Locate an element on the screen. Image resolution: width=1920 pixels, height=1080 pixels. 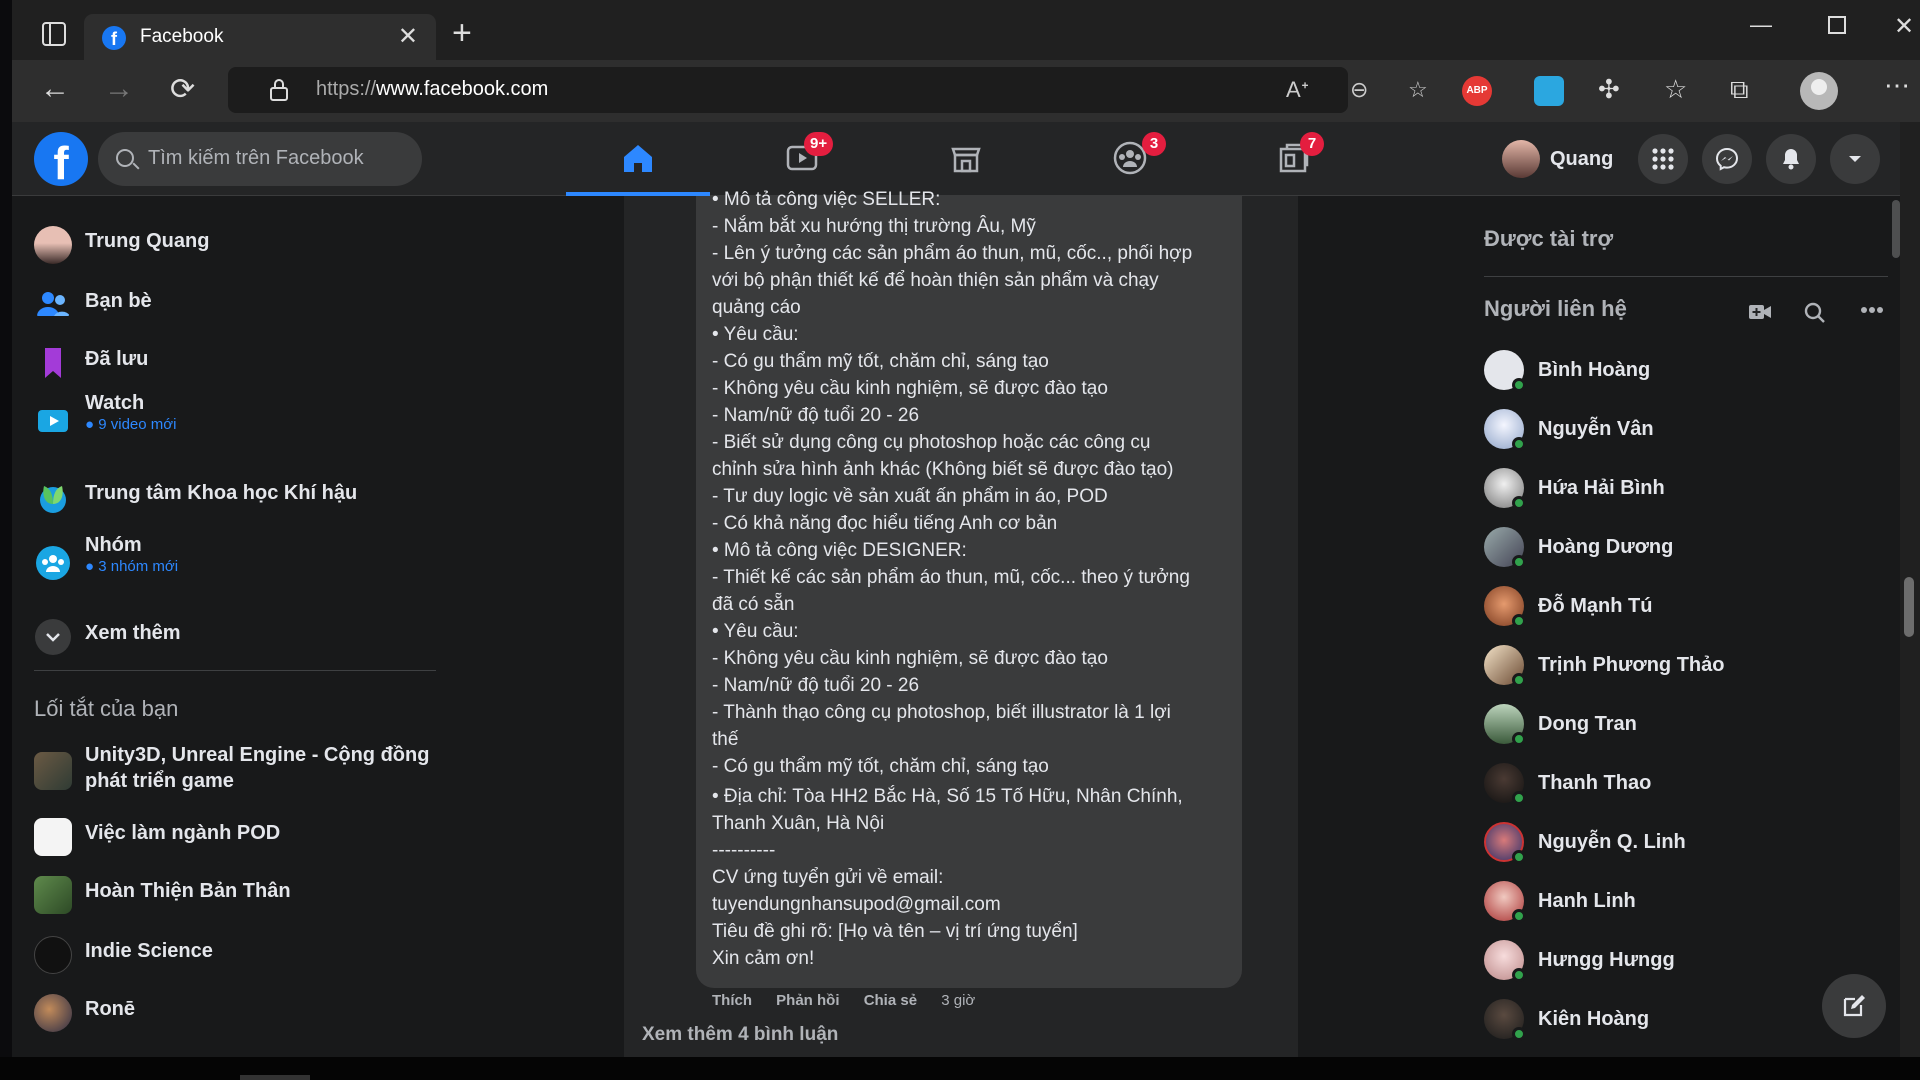
contact-item: Hứa Hải Bình is located at coordinates (1684, 488).